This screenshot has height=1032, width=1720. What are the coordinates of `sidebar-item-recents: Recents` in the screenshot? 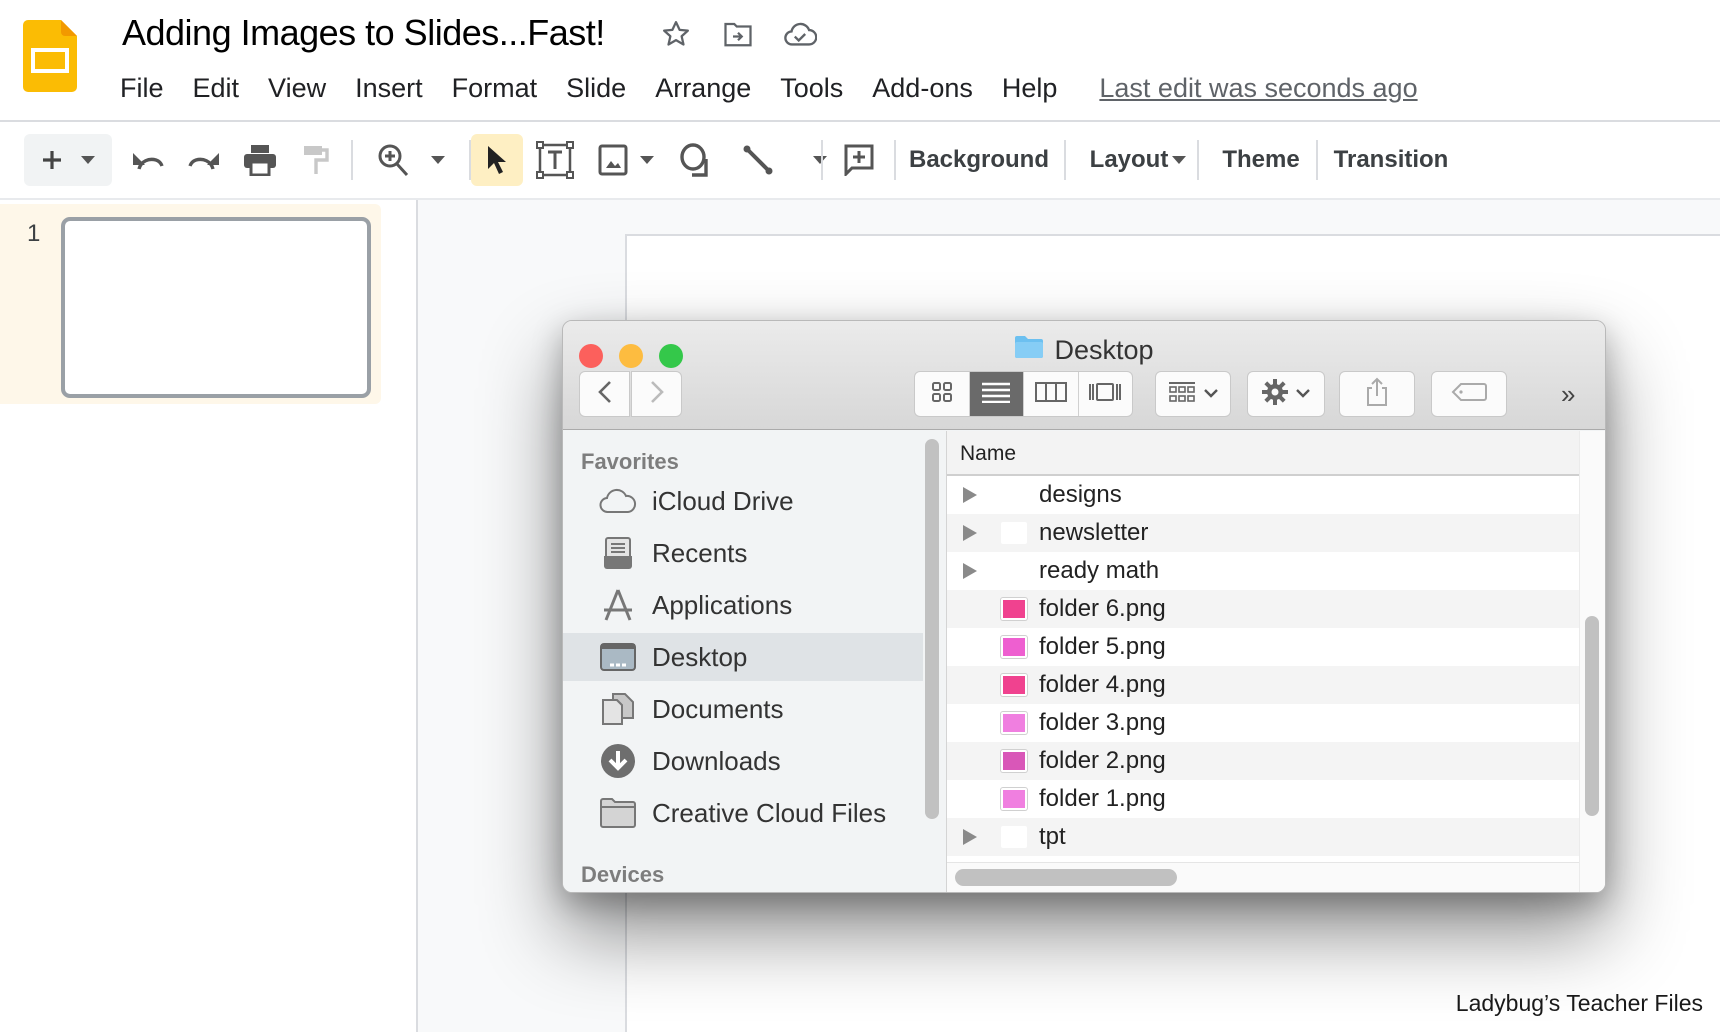 It's located at (743, 553).